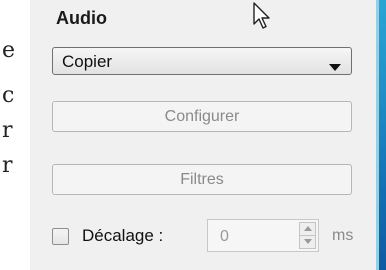 This screenshot has height=270, width=386. I want to click on background-text-letter: e, so click(9, 50).